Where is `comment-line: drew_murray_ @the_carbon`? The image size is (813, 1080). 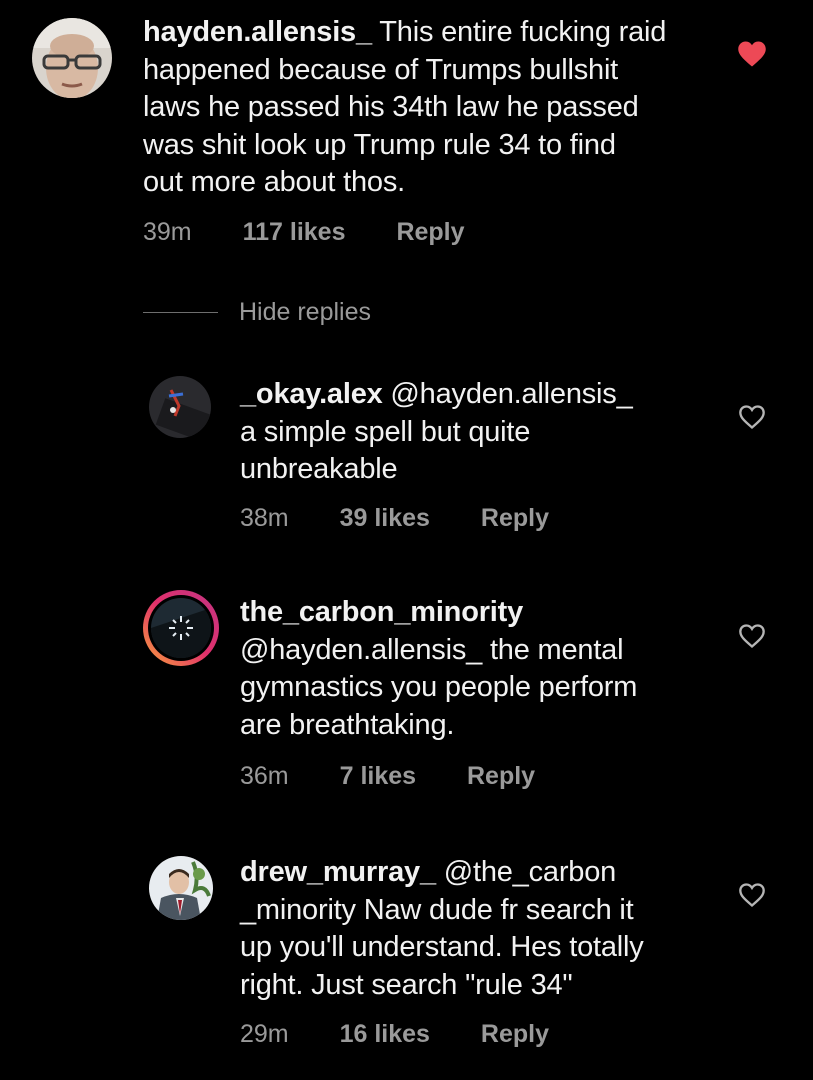
comment-line: drew_murray_ @the_carbon is located at coordinates (480, 873).